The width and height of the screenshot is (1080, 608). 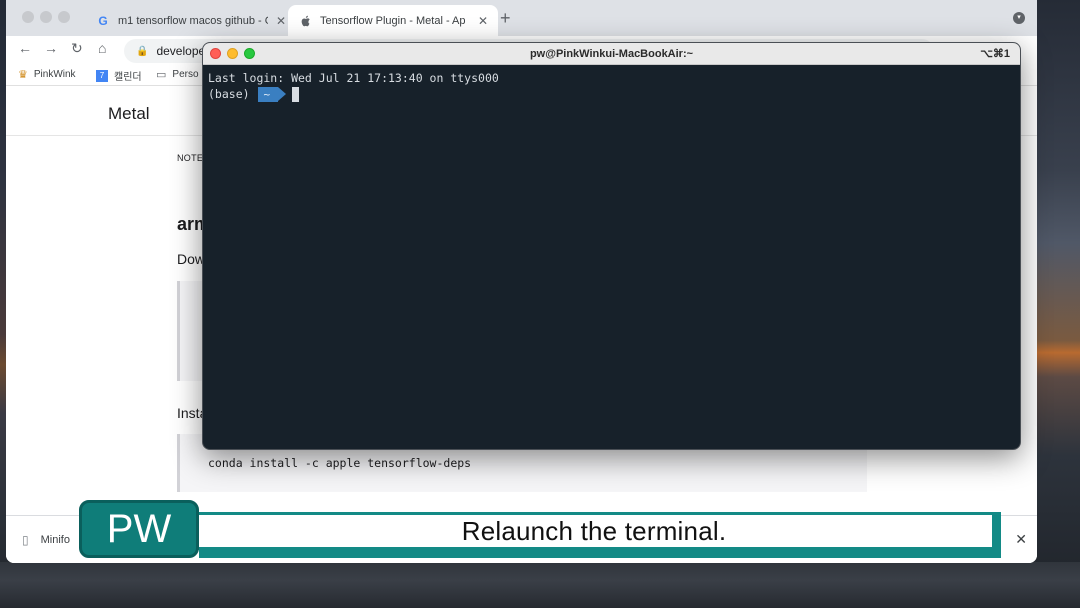 I want to click on site-title: Metal, so click(x=129, y=114).